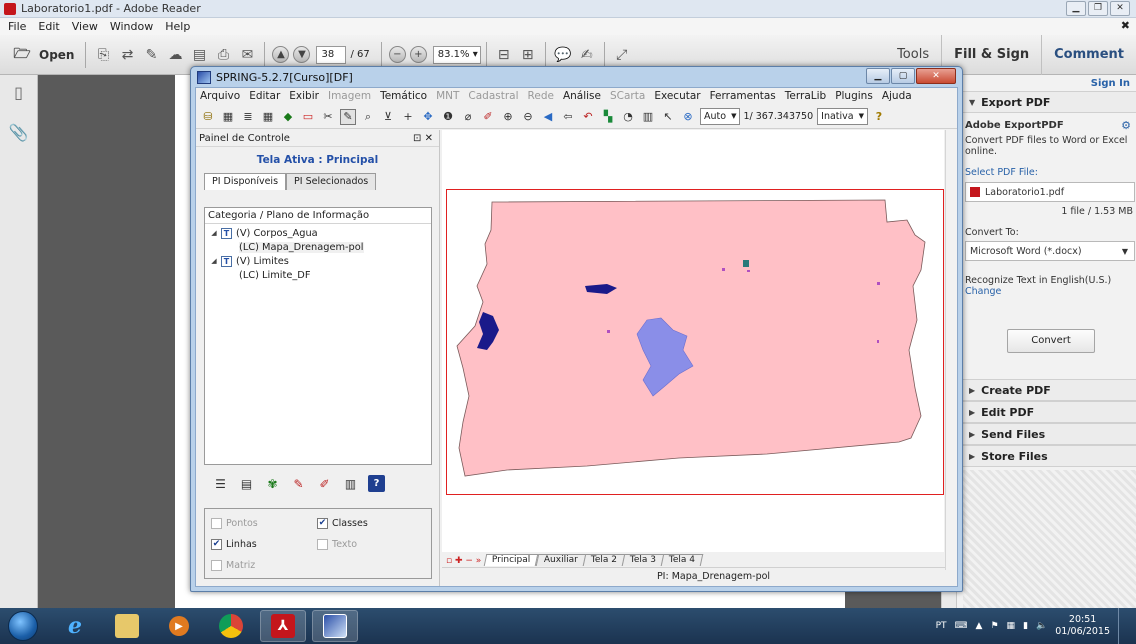 This screenshot has width=1136, height=644. Describe the element at coordinates (304, 96) in the screenshot. I see `spring-menu-exibir: Exibir` at that location.